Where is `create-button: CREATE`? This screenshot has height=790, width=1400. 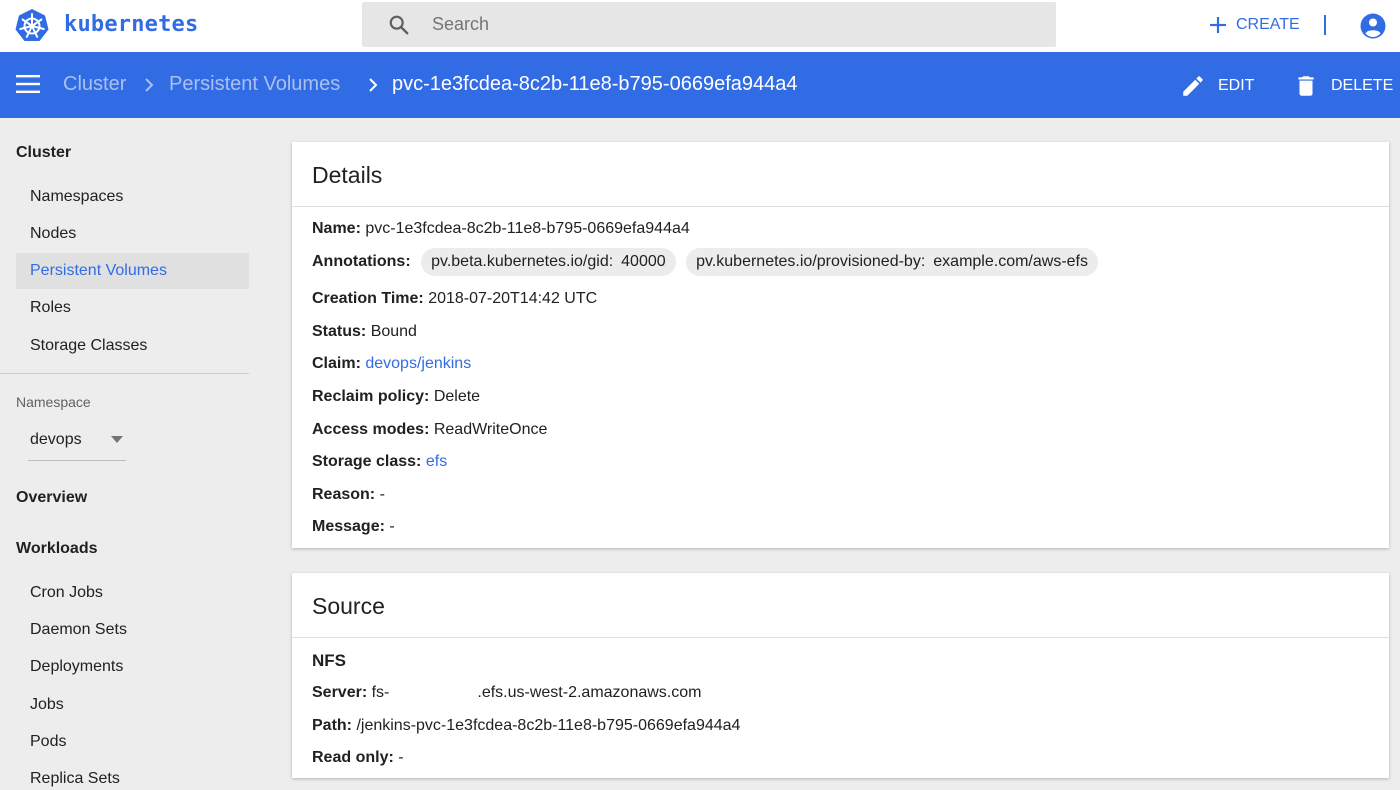
create-button: CREATE is located at coordinates (1254, 25).